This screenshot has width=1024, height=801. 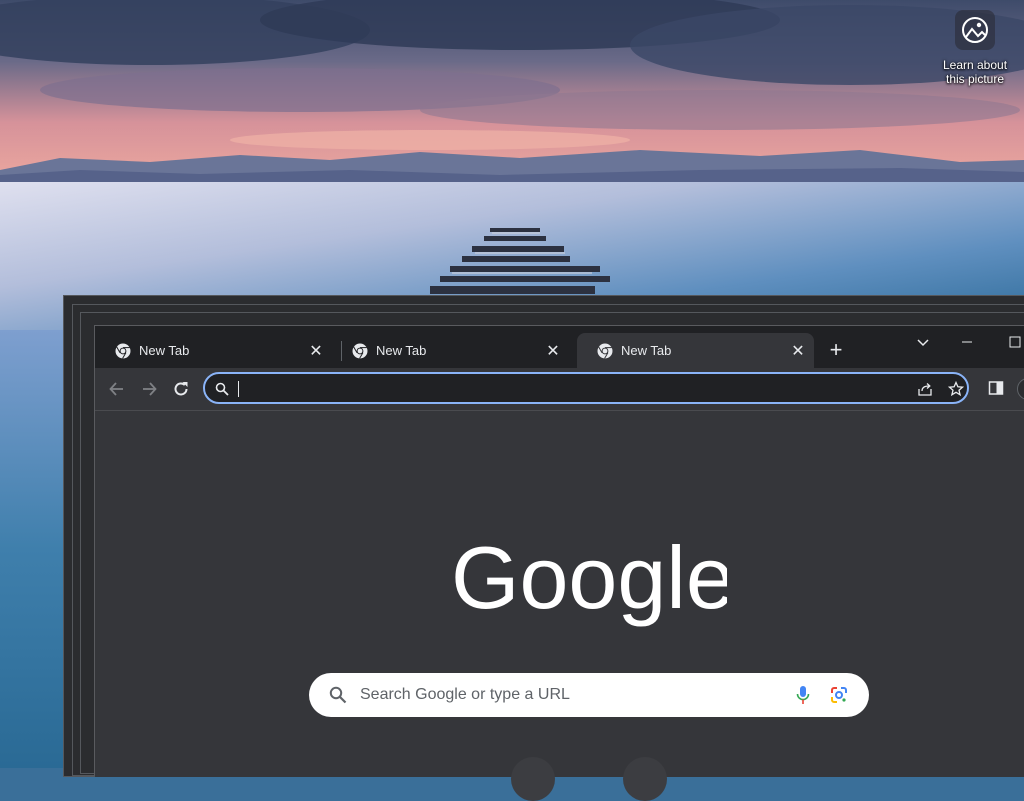 What do you see at coordinates (975, 30) in the screenshot?
I see `picture-info-icon` at bounding box center [975, 30].